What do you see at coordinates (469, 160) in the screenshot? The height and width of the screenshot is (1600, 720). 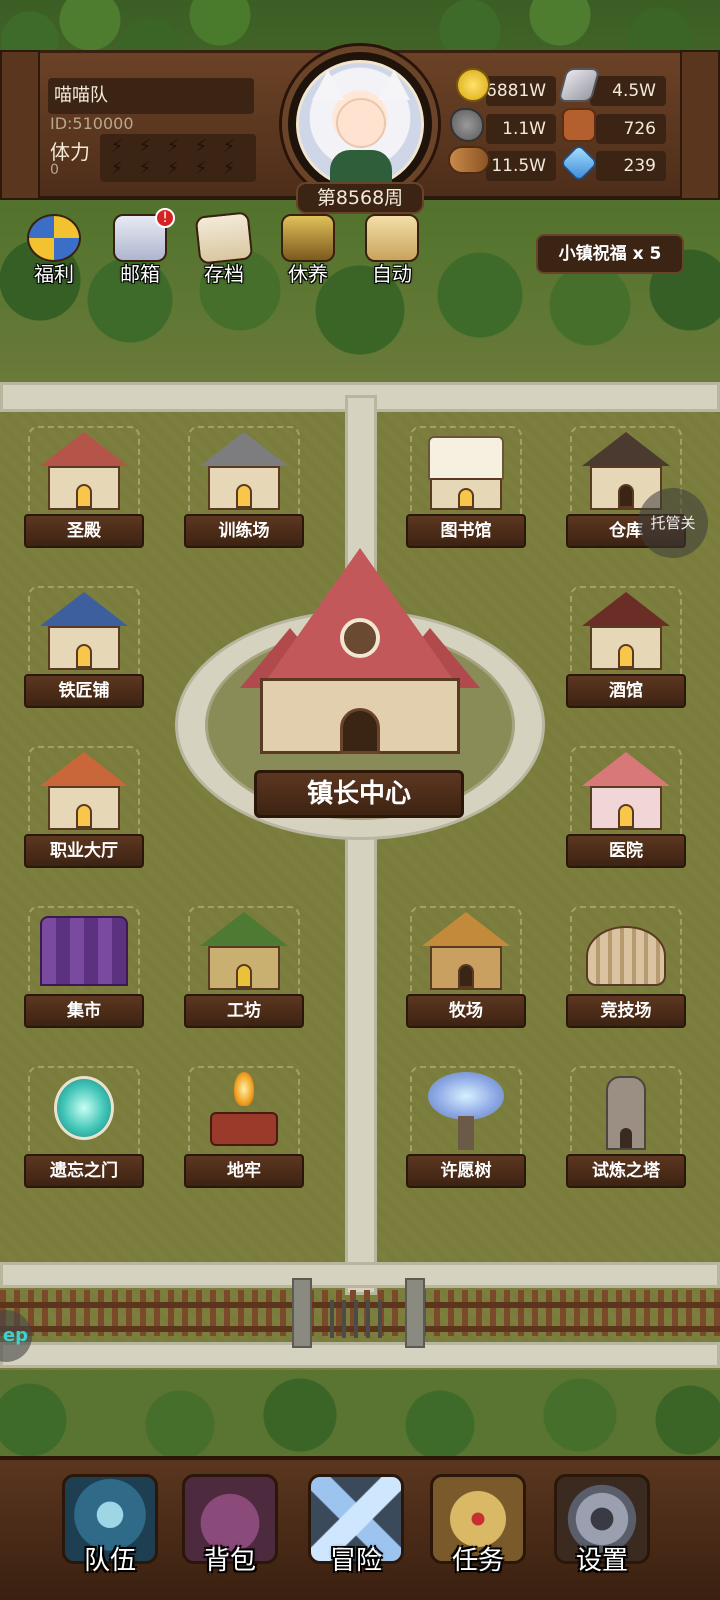 I see `wood-log-icon` at bounding box center [469, 160].